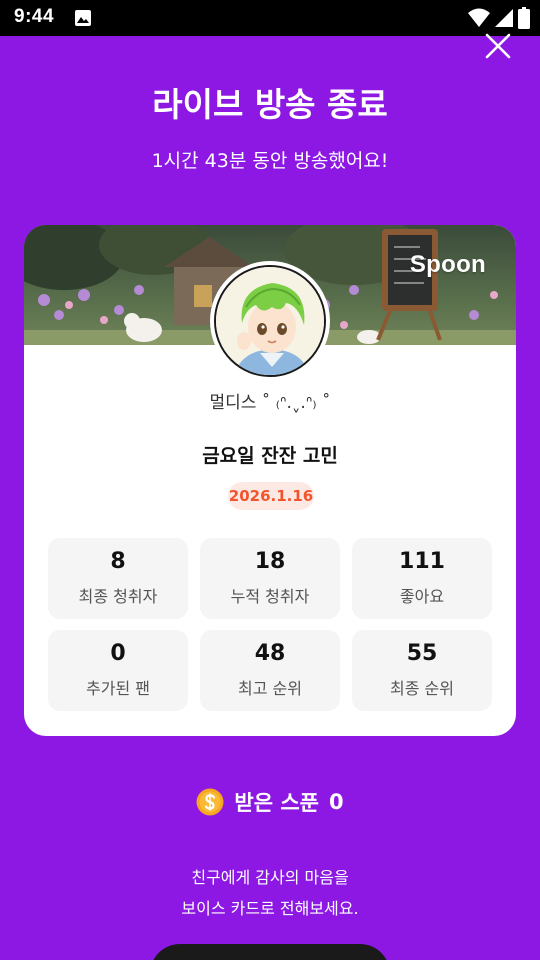 The width and height of the screenshot is (540, 960). Describe the element at coordinates (422, 653) in the screenshot. I see `stat-value: 55` at that location.